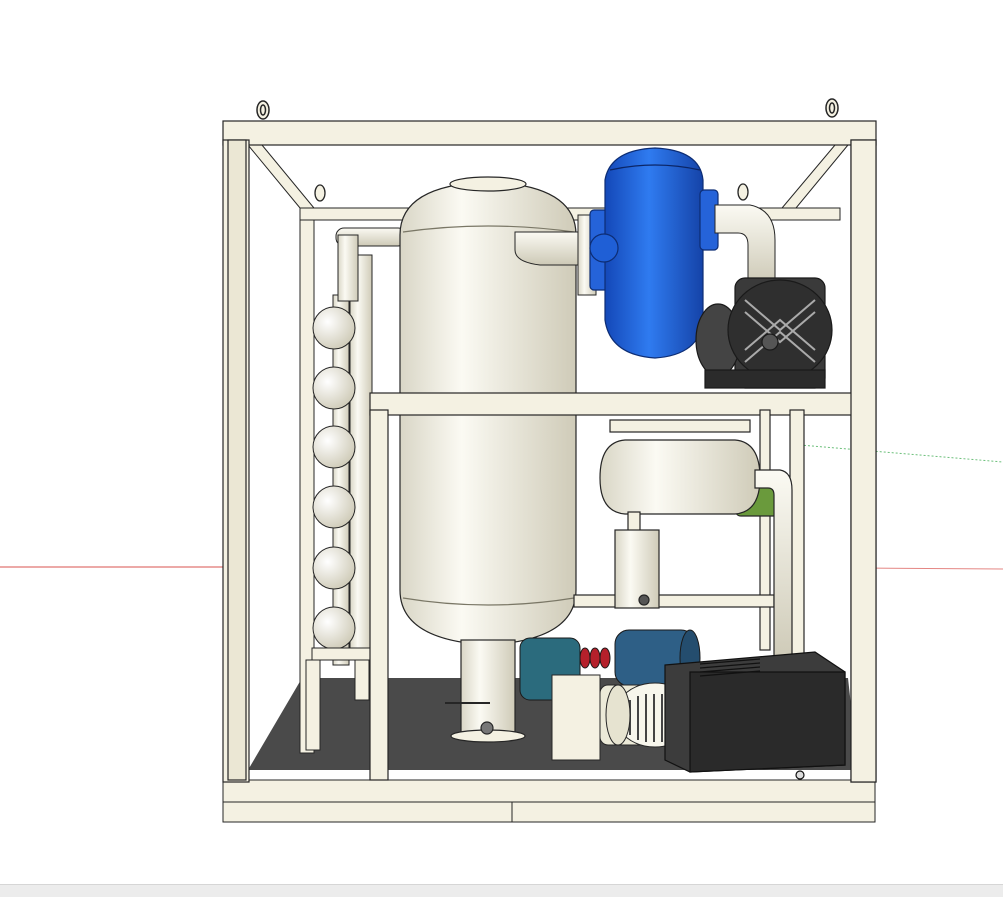  Describe the element at coordinates (501, 890) in the screenshot. I see `status-bar` at that location.